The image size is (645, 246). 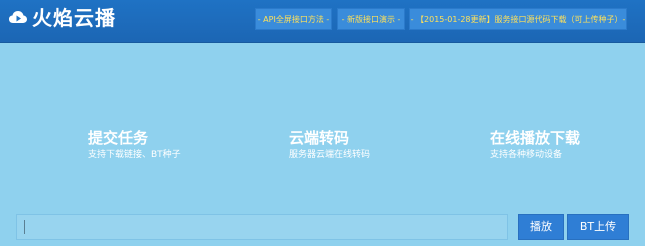 What do you see at coordinates (118, 138) in the screenshot?
I see `feature-title: 提交任务` at bounding box center [118, 138].